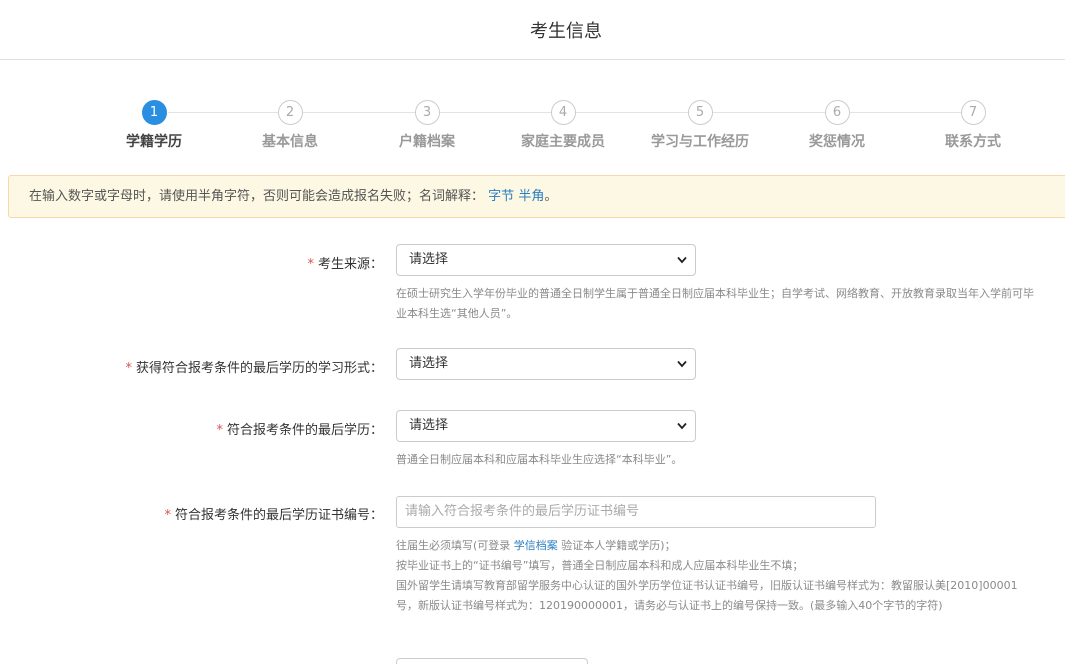 This screenshot has width=1065, height=664. Describe the element at coordinates (636, 512) in the screenshot. I see `cert-no-input: 请输入符合报考条件的最后学历证书编号` at that location.